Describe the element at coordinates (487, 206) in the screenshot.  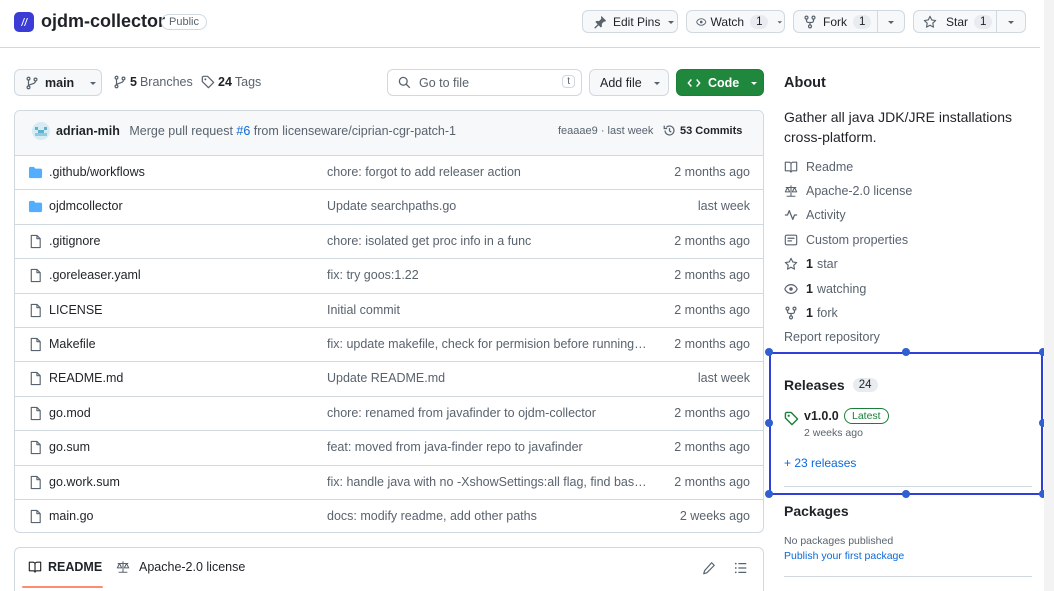
I see `commit-message-link: Update searchpaths.go` at that location.